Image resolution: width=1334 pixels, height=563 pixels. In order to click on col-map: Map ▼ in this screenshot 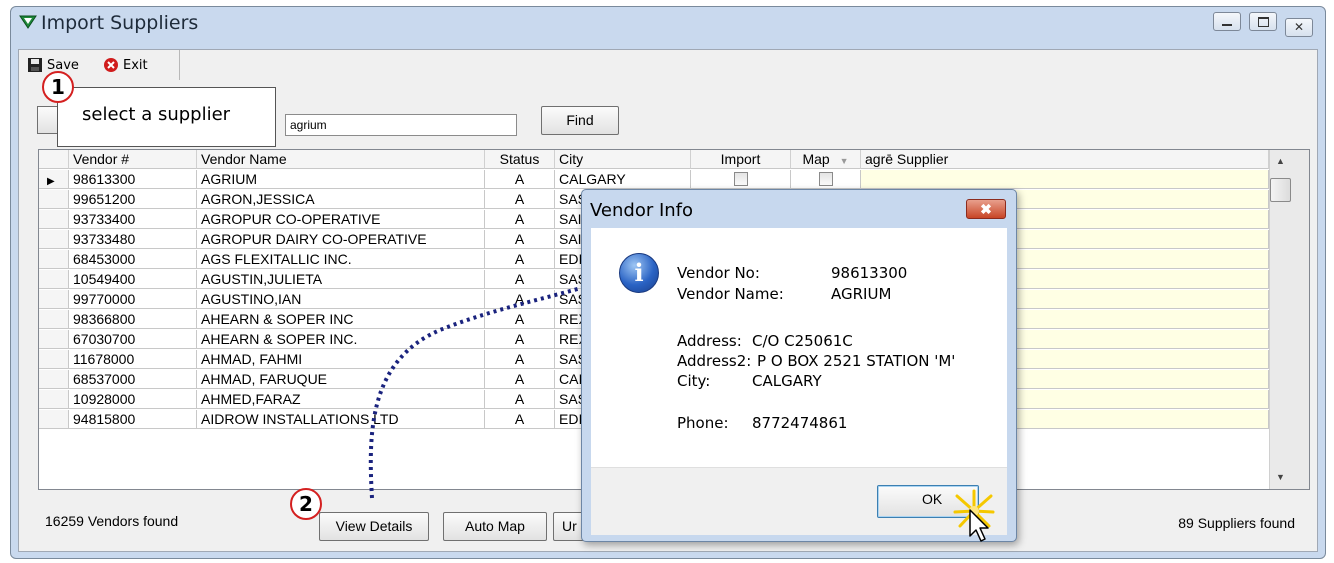, I will do `click(826, 159)`.